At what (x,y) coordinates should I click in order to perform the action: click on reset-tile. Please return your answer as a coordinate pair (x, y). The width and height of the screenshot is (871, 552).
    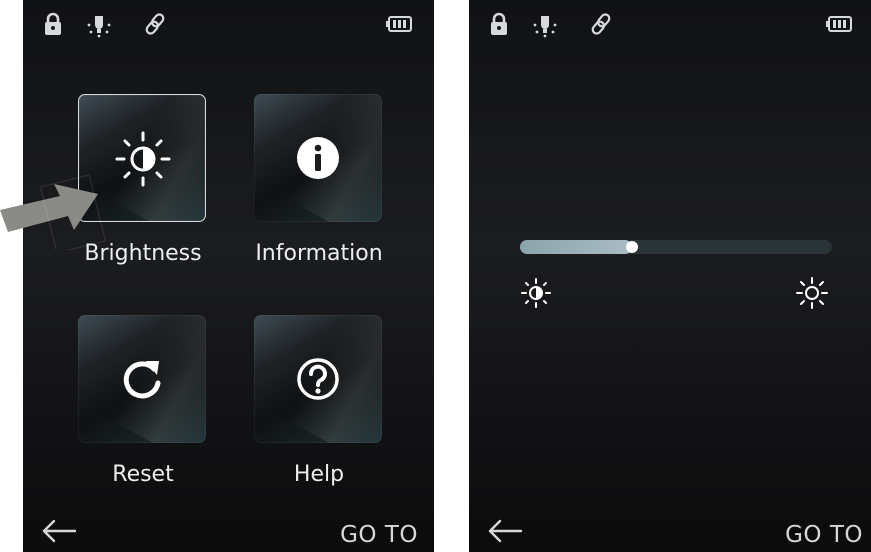
    Looking at the image, I should click on (142, 379).